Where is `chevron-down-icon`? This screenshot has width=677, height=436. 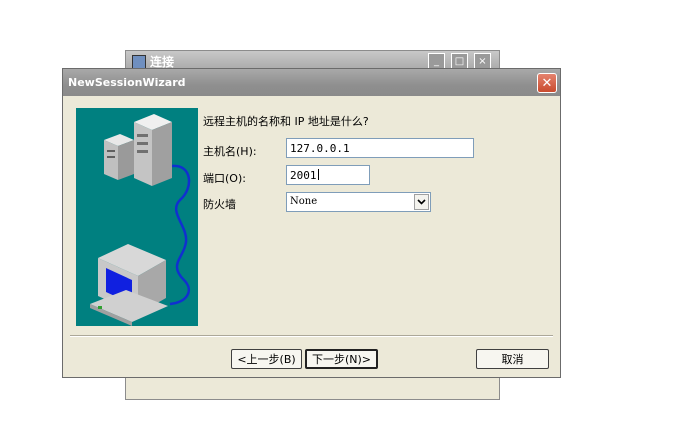 chevron-down-icon is located at coordinates (421, 202).